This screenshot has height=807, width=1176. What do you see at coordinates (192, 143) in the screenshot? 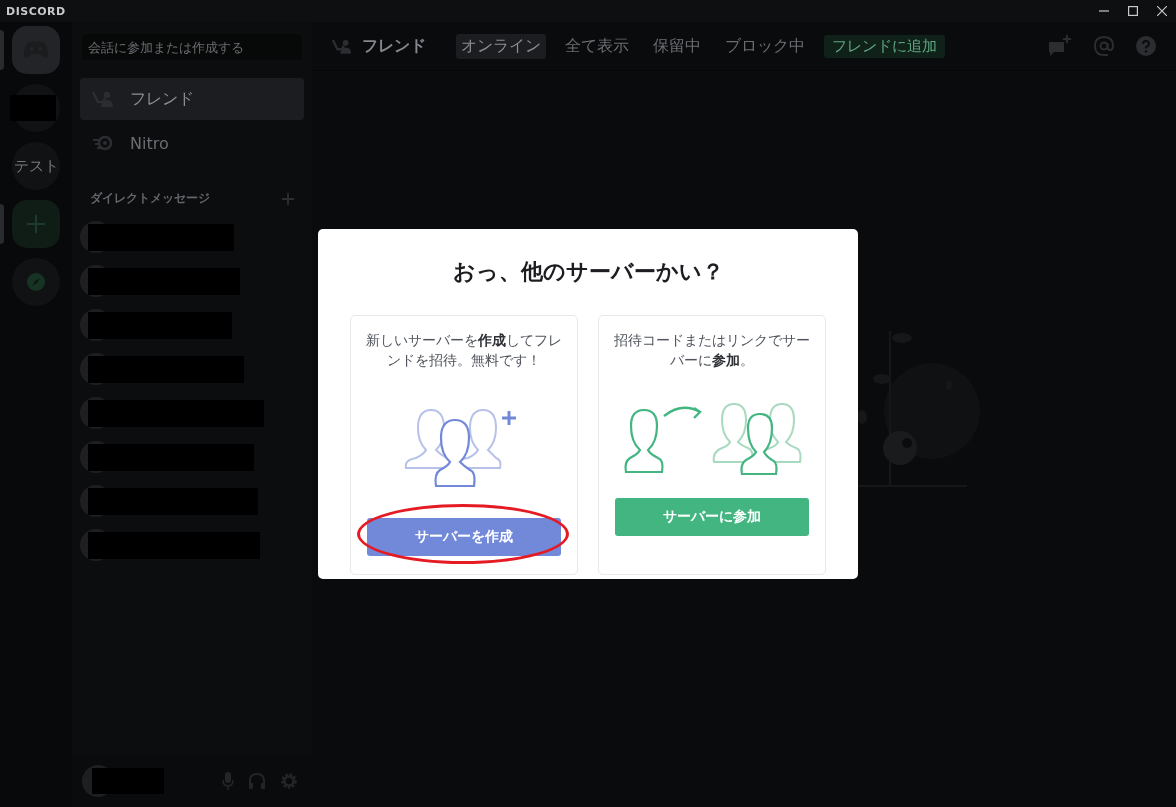
I see `nav-item: Nitro` at bounding box center [192, 143].